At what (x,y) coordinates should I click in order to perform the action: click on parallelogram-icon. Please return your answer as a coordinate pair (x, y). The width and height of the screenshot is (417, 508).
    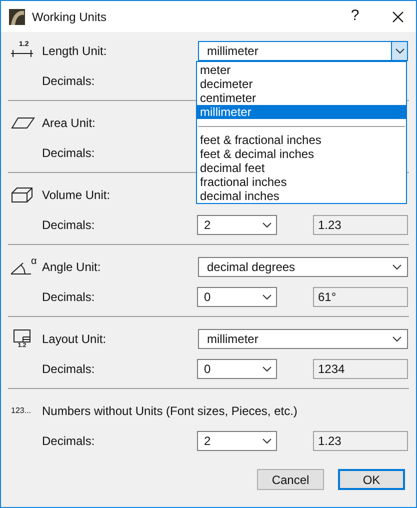
    Looking at the image, I should click on (23, 123).